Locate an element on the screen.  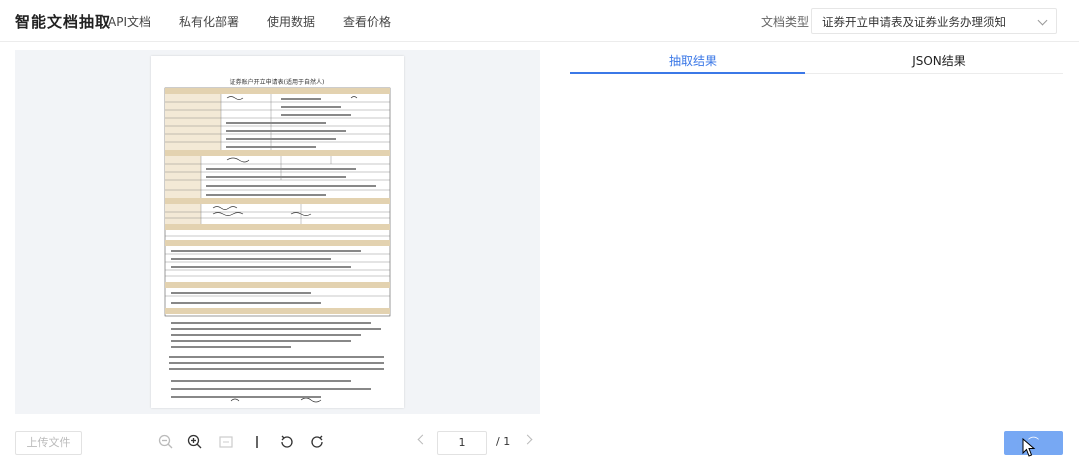
prev-page-icon is located at coordinates (422, 439).